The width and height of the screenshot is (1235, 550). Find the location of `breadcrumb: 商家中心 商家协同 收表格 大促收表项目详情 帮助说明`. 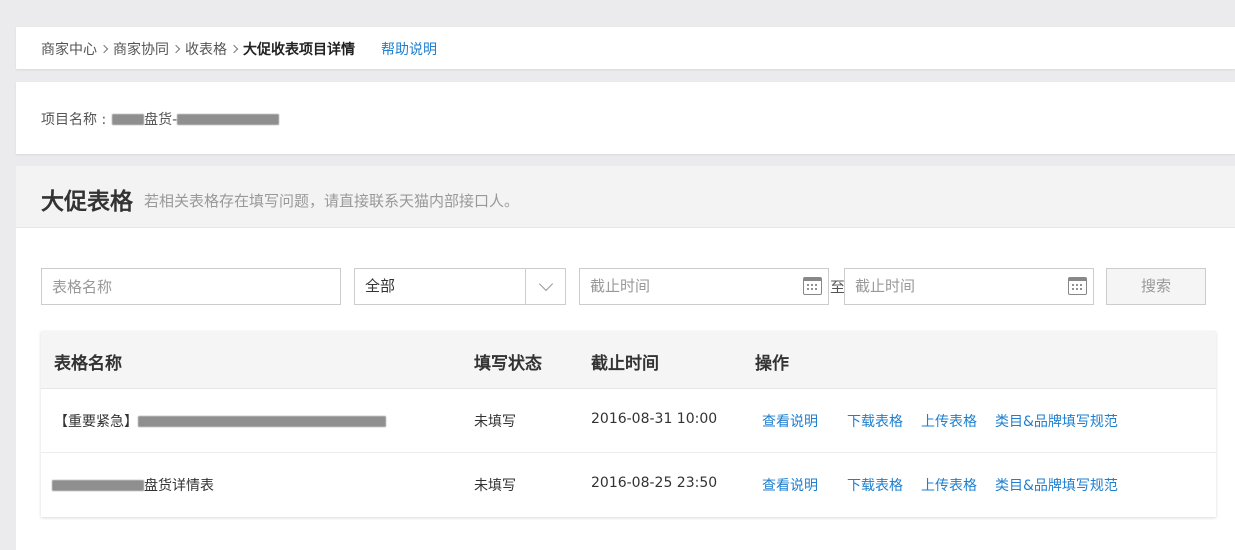

breadcrumb: 商家中心 商家协同 收表格 大促收表项目详情 帮助说明 is located at coordinates (239, 49).